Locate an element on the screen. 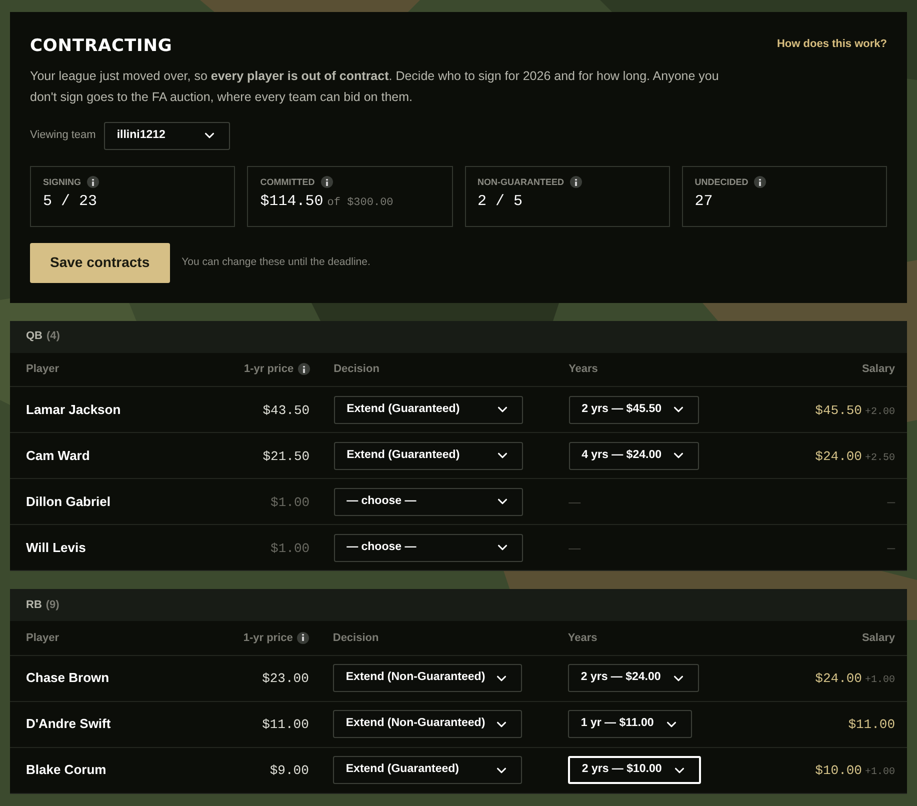 The width and height of the screenshot is (917, 806). player-name: Will Levis is located at coordinates (56, 547).